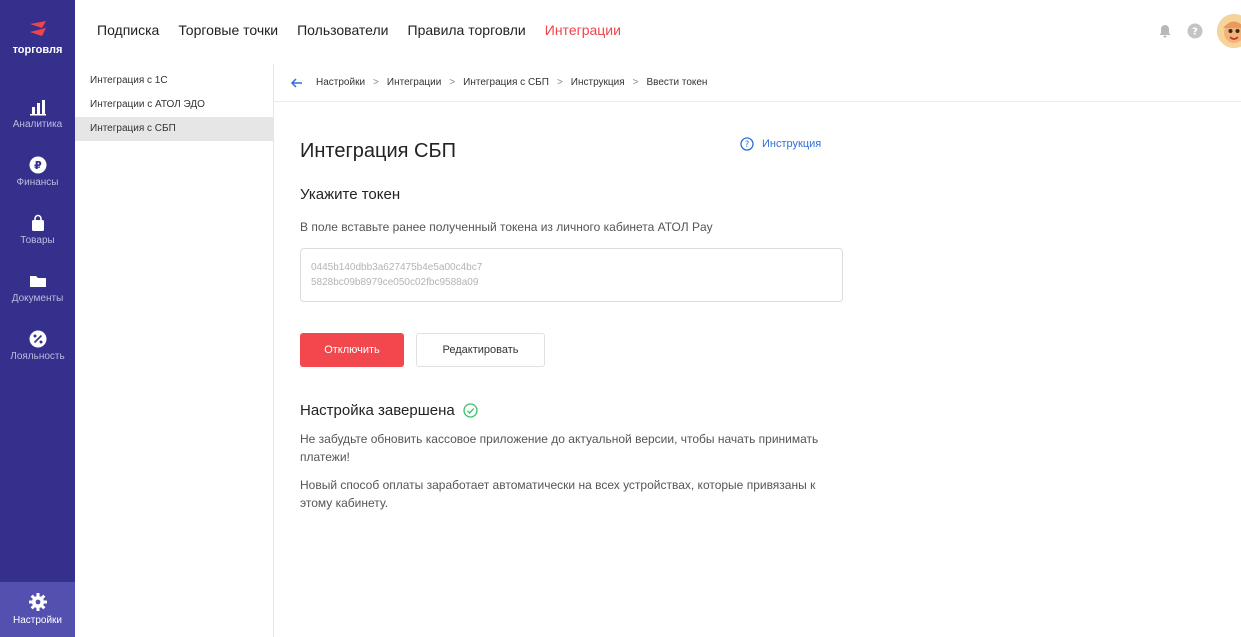 The width and height of the screenshot is (1241, 637). What do you see at coordinates (397, 267) in the screenshot?
I see `token-line: 0445b140dbb3a627475b4e5a00c4bc7` at bounding box center [397, 267].